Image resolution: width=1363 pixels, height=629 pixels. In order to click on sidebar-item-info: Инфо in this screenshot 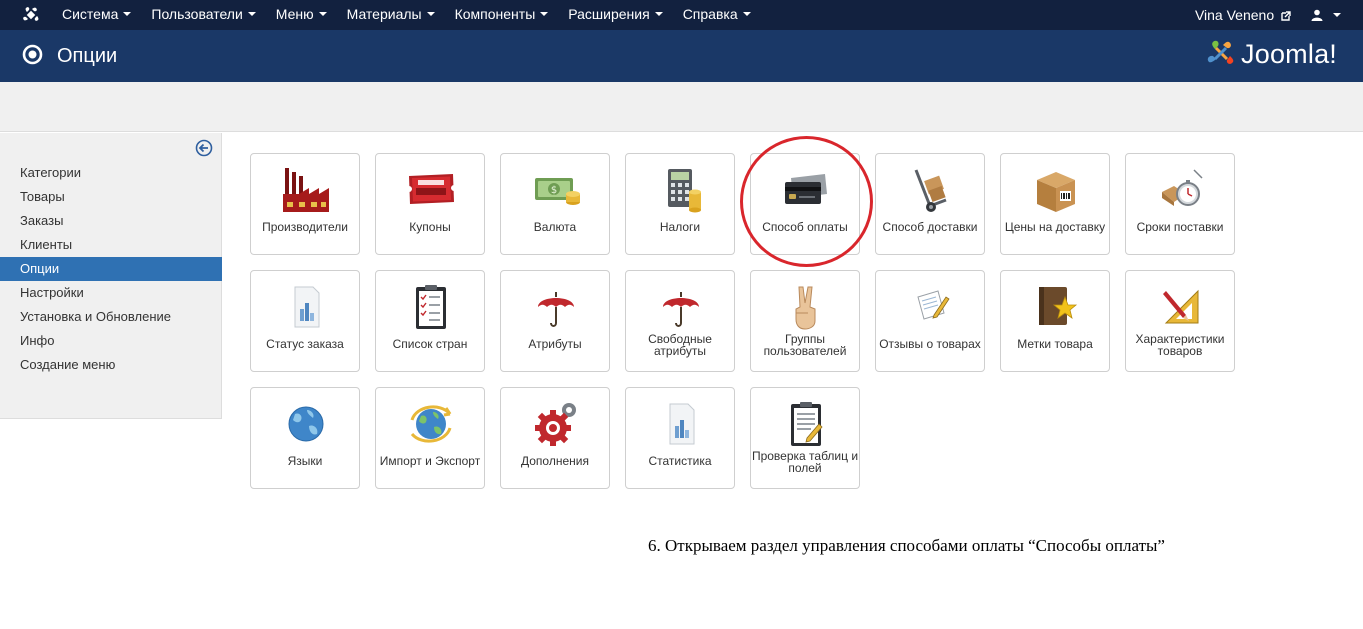, I will do `click(111, 341)`.